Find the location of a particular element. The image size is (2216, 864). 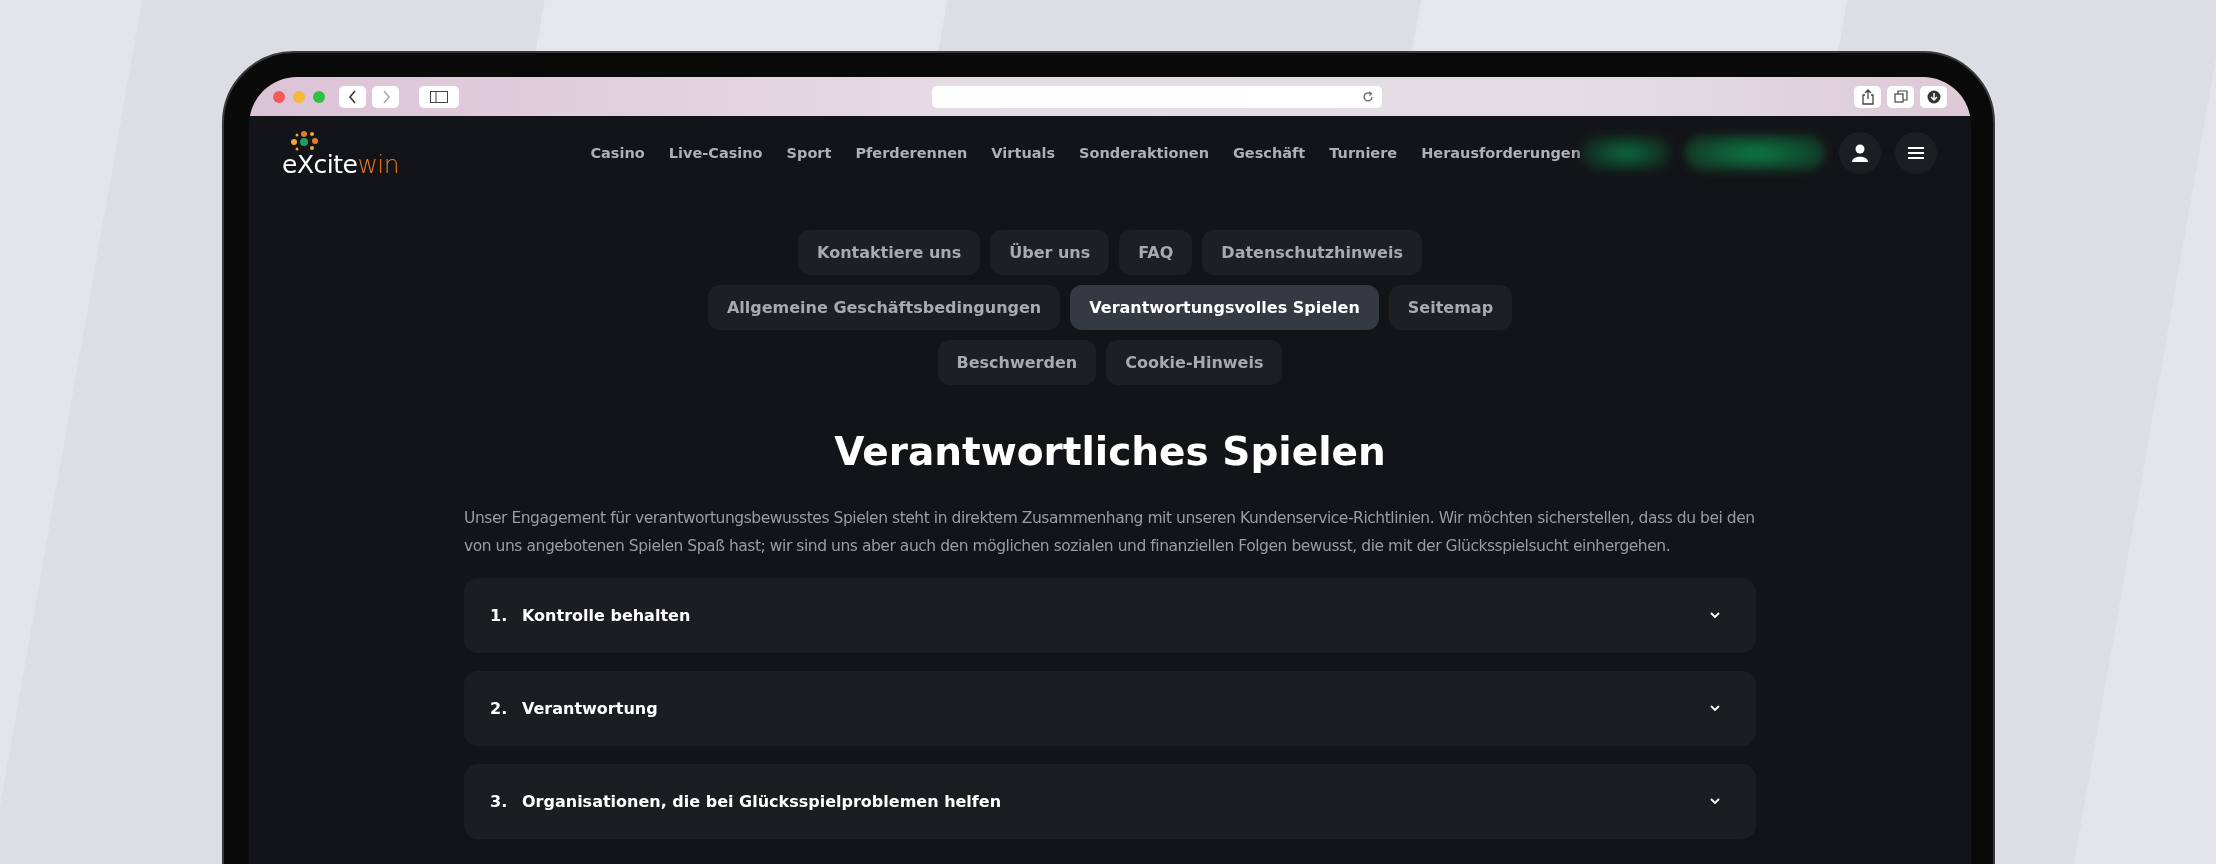

close-window-icon is located at coordinates (279, 96).